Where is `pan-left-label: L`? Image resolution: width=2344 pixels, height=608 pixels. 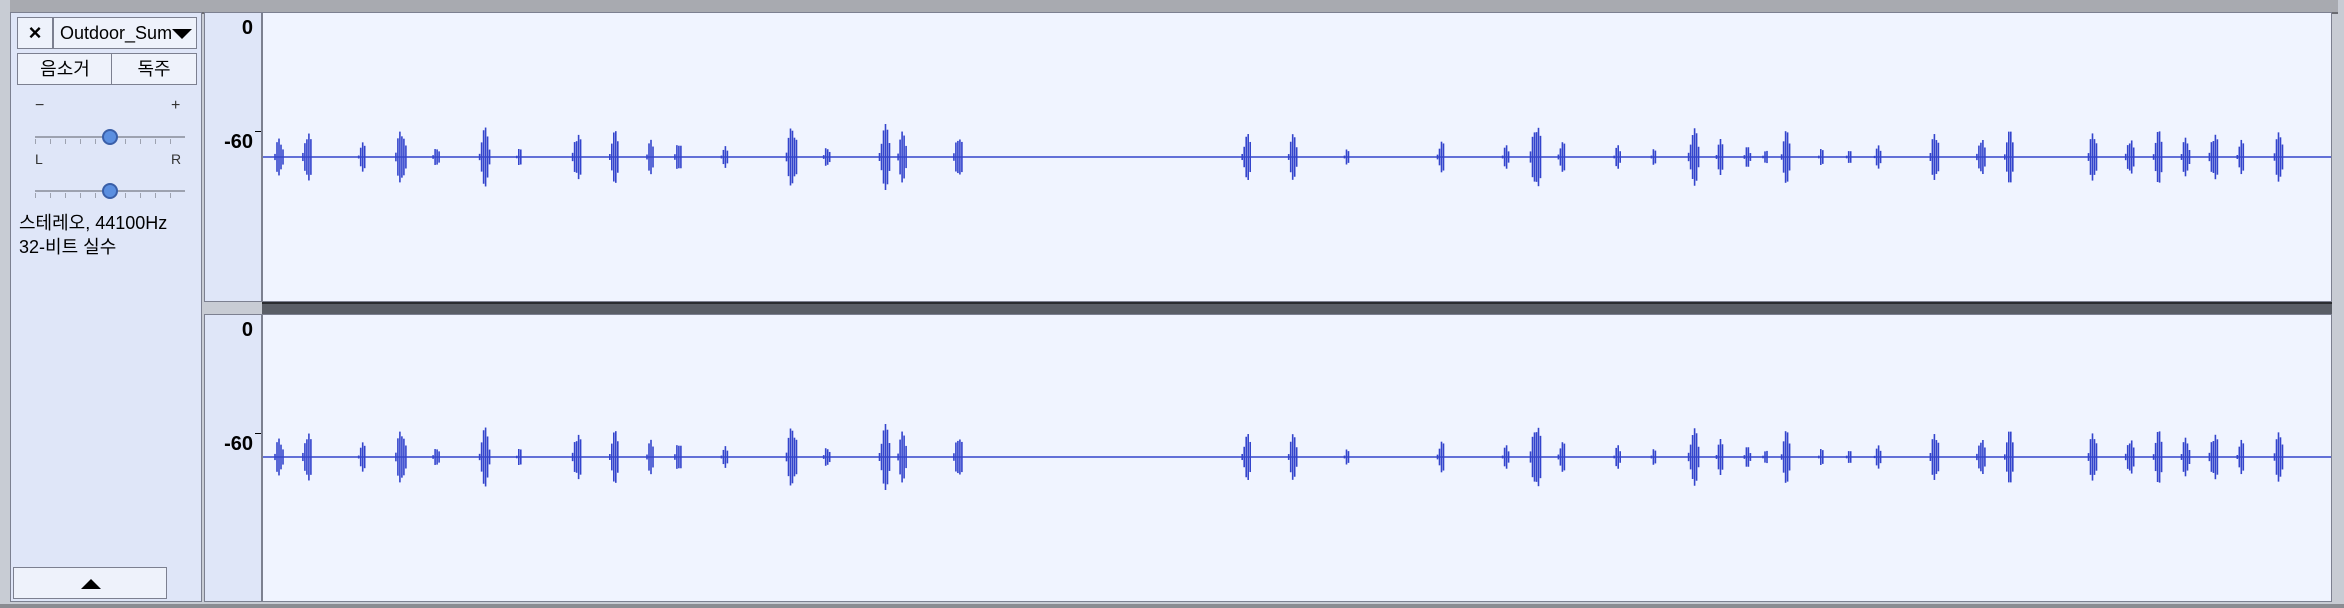 pan-left-label: L is located at coordinates (39, 159).